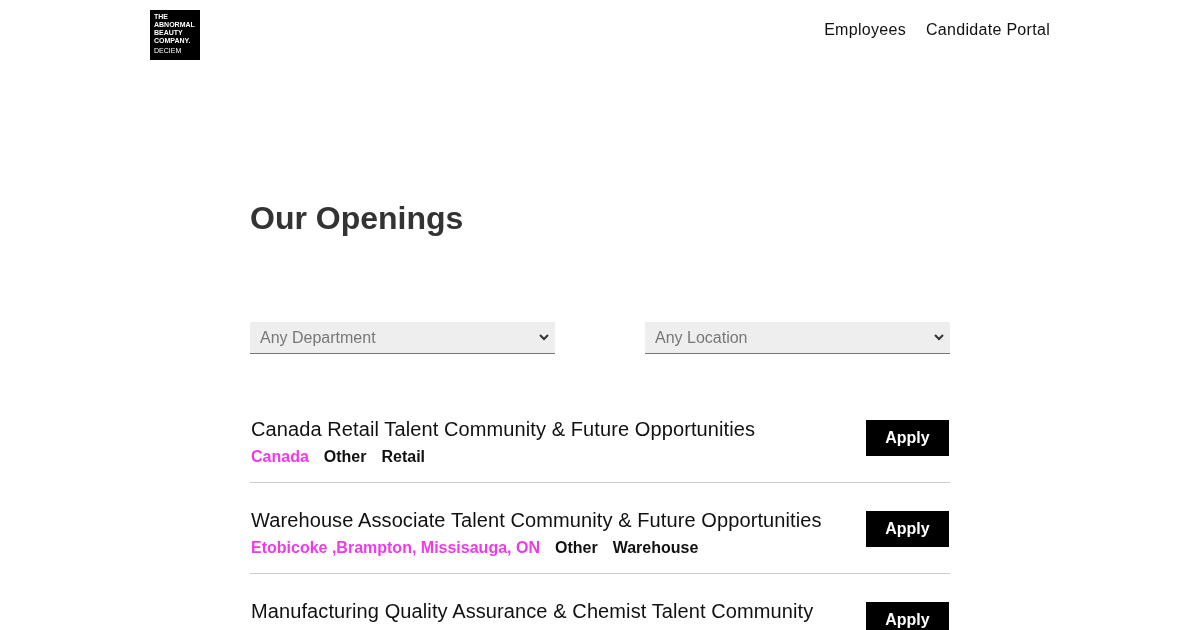  Describe the element at coordinates (988, 30) in the screenshot. I see `nav-link: Candidate Portal` at that location.